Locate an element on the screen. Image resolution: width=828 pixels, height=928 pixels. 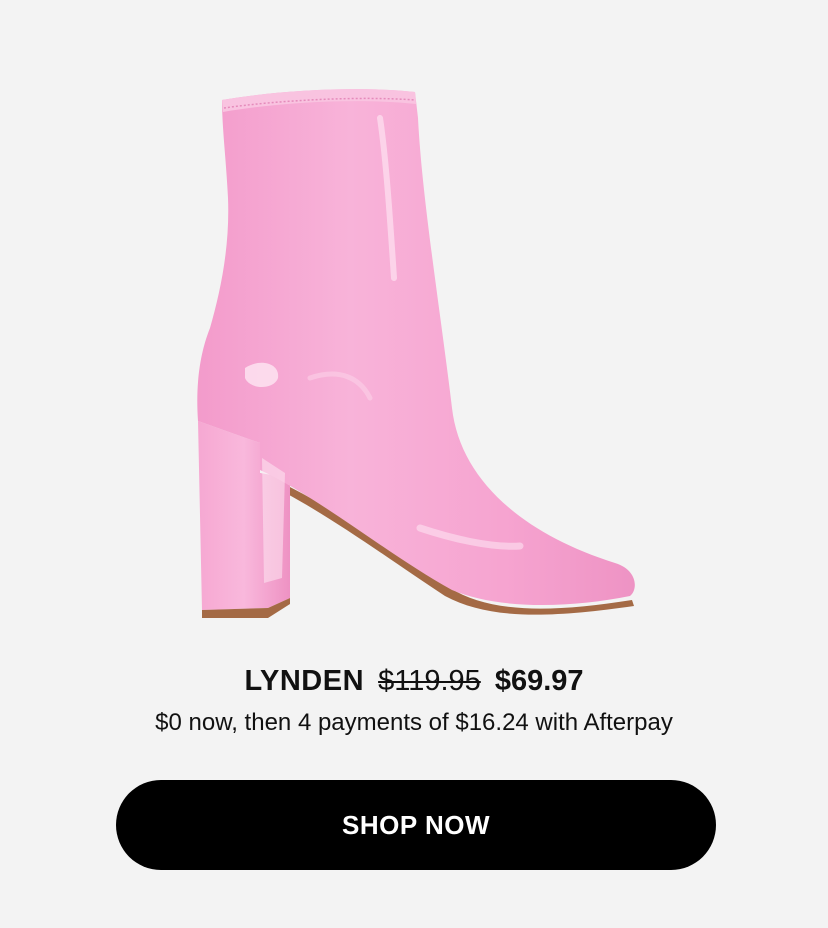
product-name: LYNDEN is located at coordinates (304, 681).